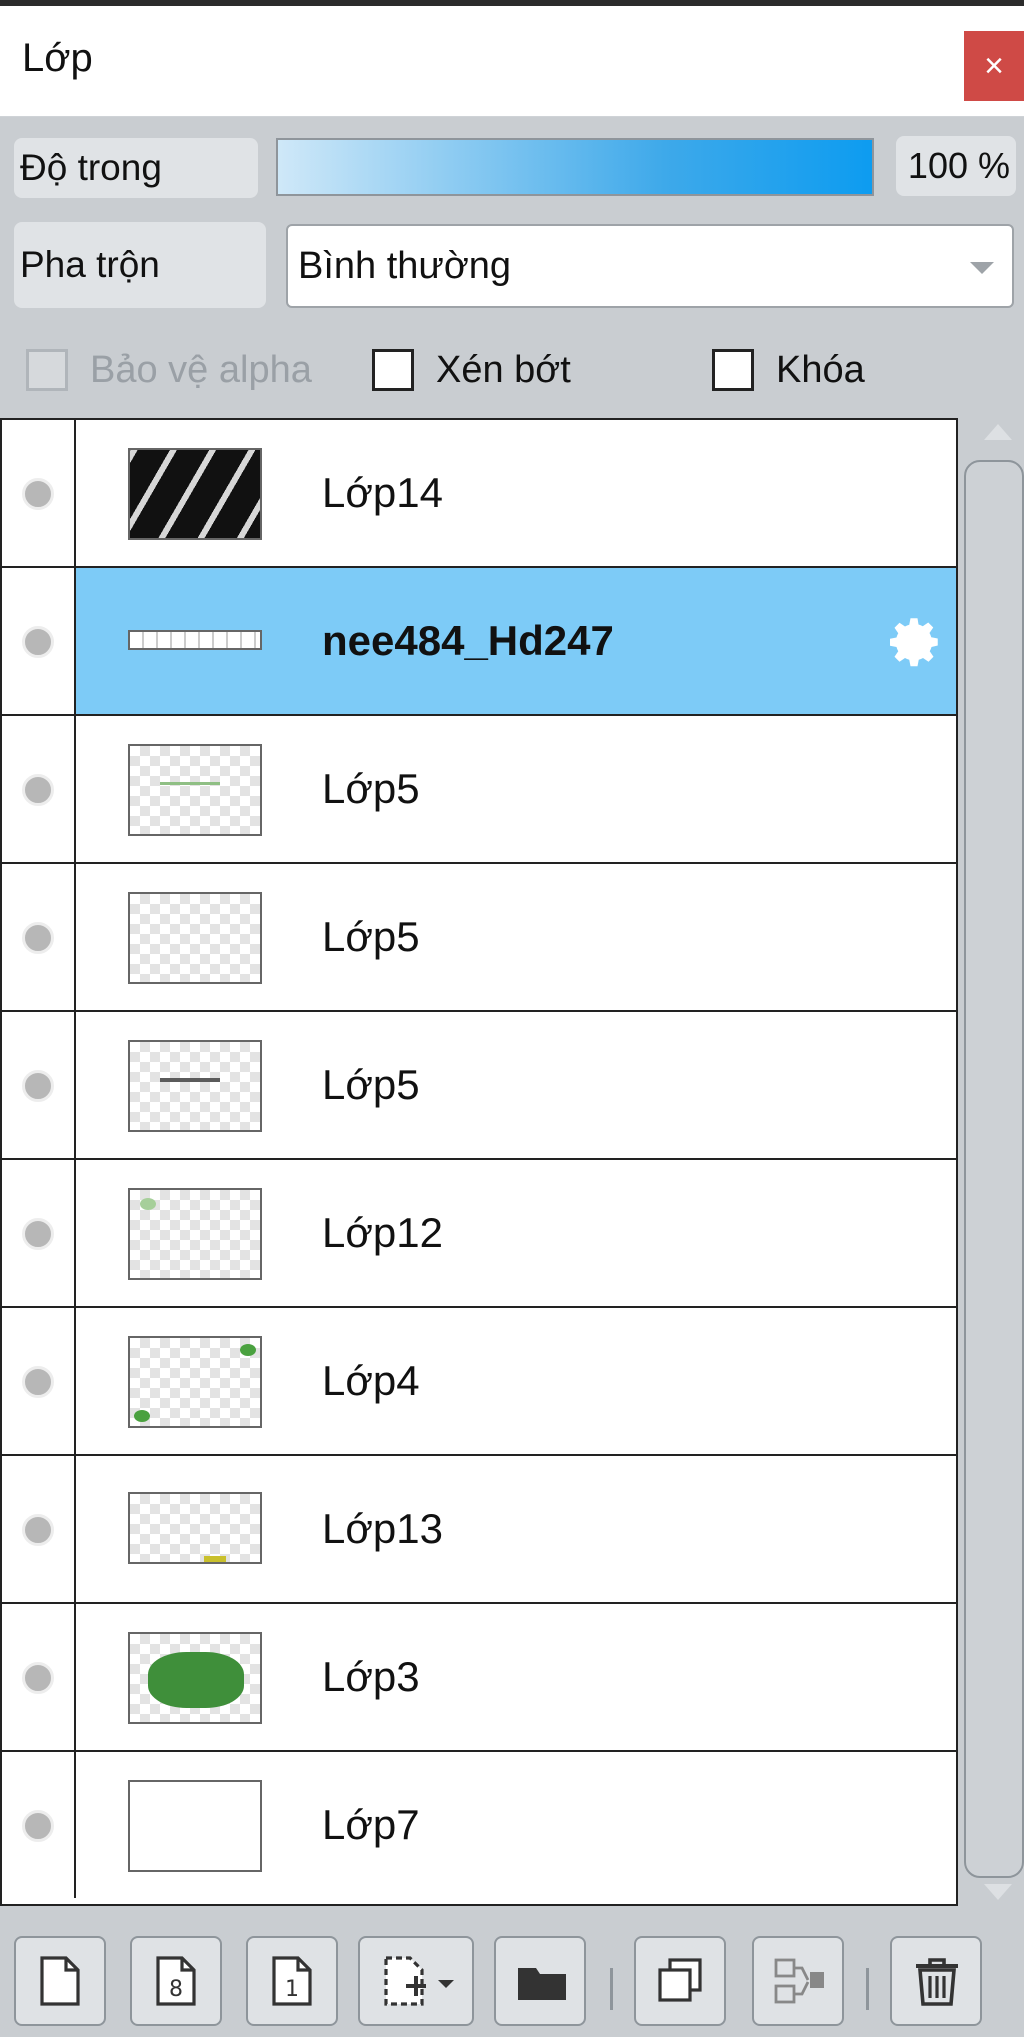 The height and width of the screenshot is (2037, 1024). I want to click on duplicate-icon, so click(680, 1980).